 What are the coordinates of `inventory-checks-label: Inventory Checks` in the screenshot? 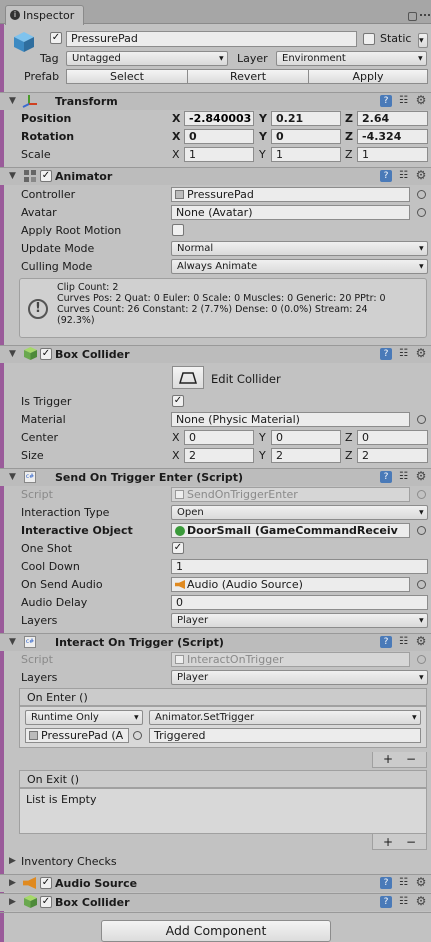 It's located at (69, 861).